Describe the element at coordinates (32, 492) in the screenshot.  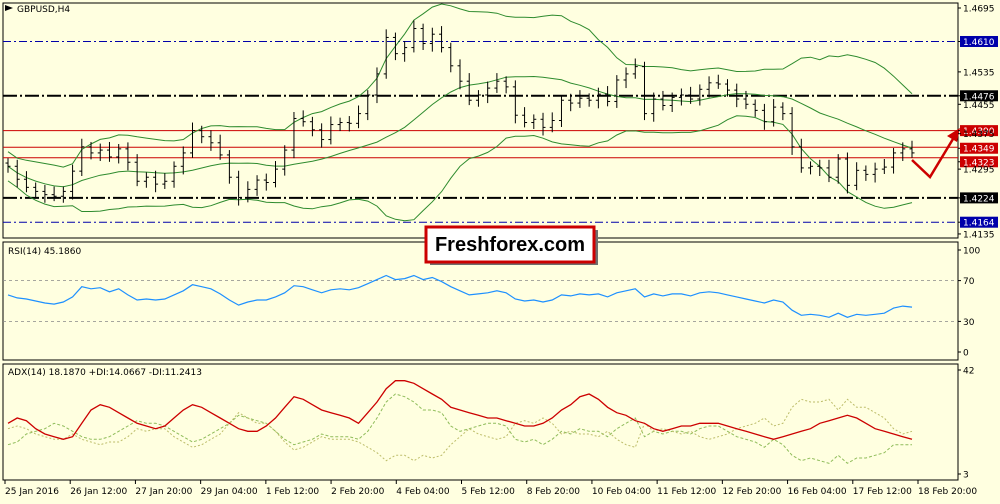
I see `time-tick-label: 25 Jan 2016` at that location.